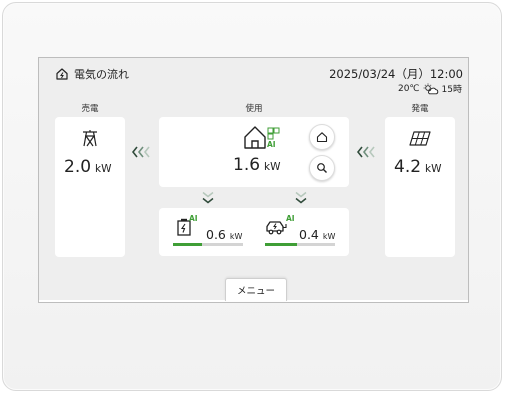 The image size is (506, 394). What do you see at coordinates (90, 109) in the screenshot?
I see `sell-label: 売電` at bounding box center [90, 109].